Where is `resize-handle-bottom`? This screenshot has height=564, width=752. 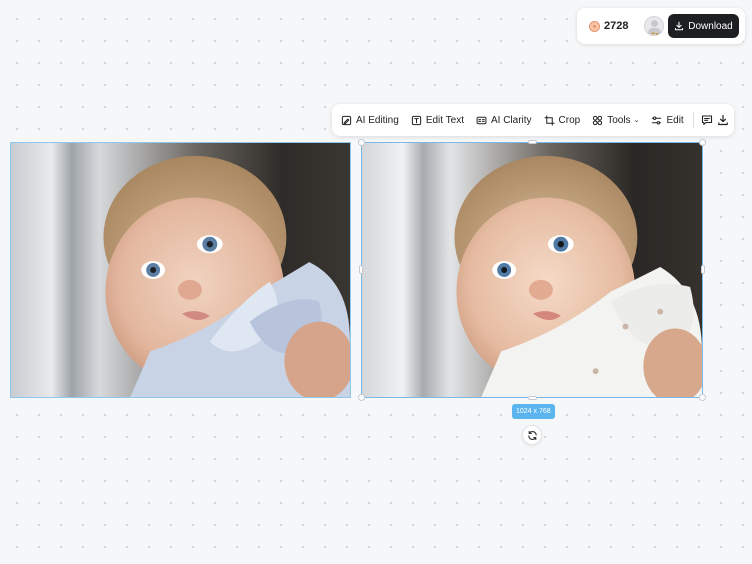
resize-handle-bottom is located at coordinates (532, 398).